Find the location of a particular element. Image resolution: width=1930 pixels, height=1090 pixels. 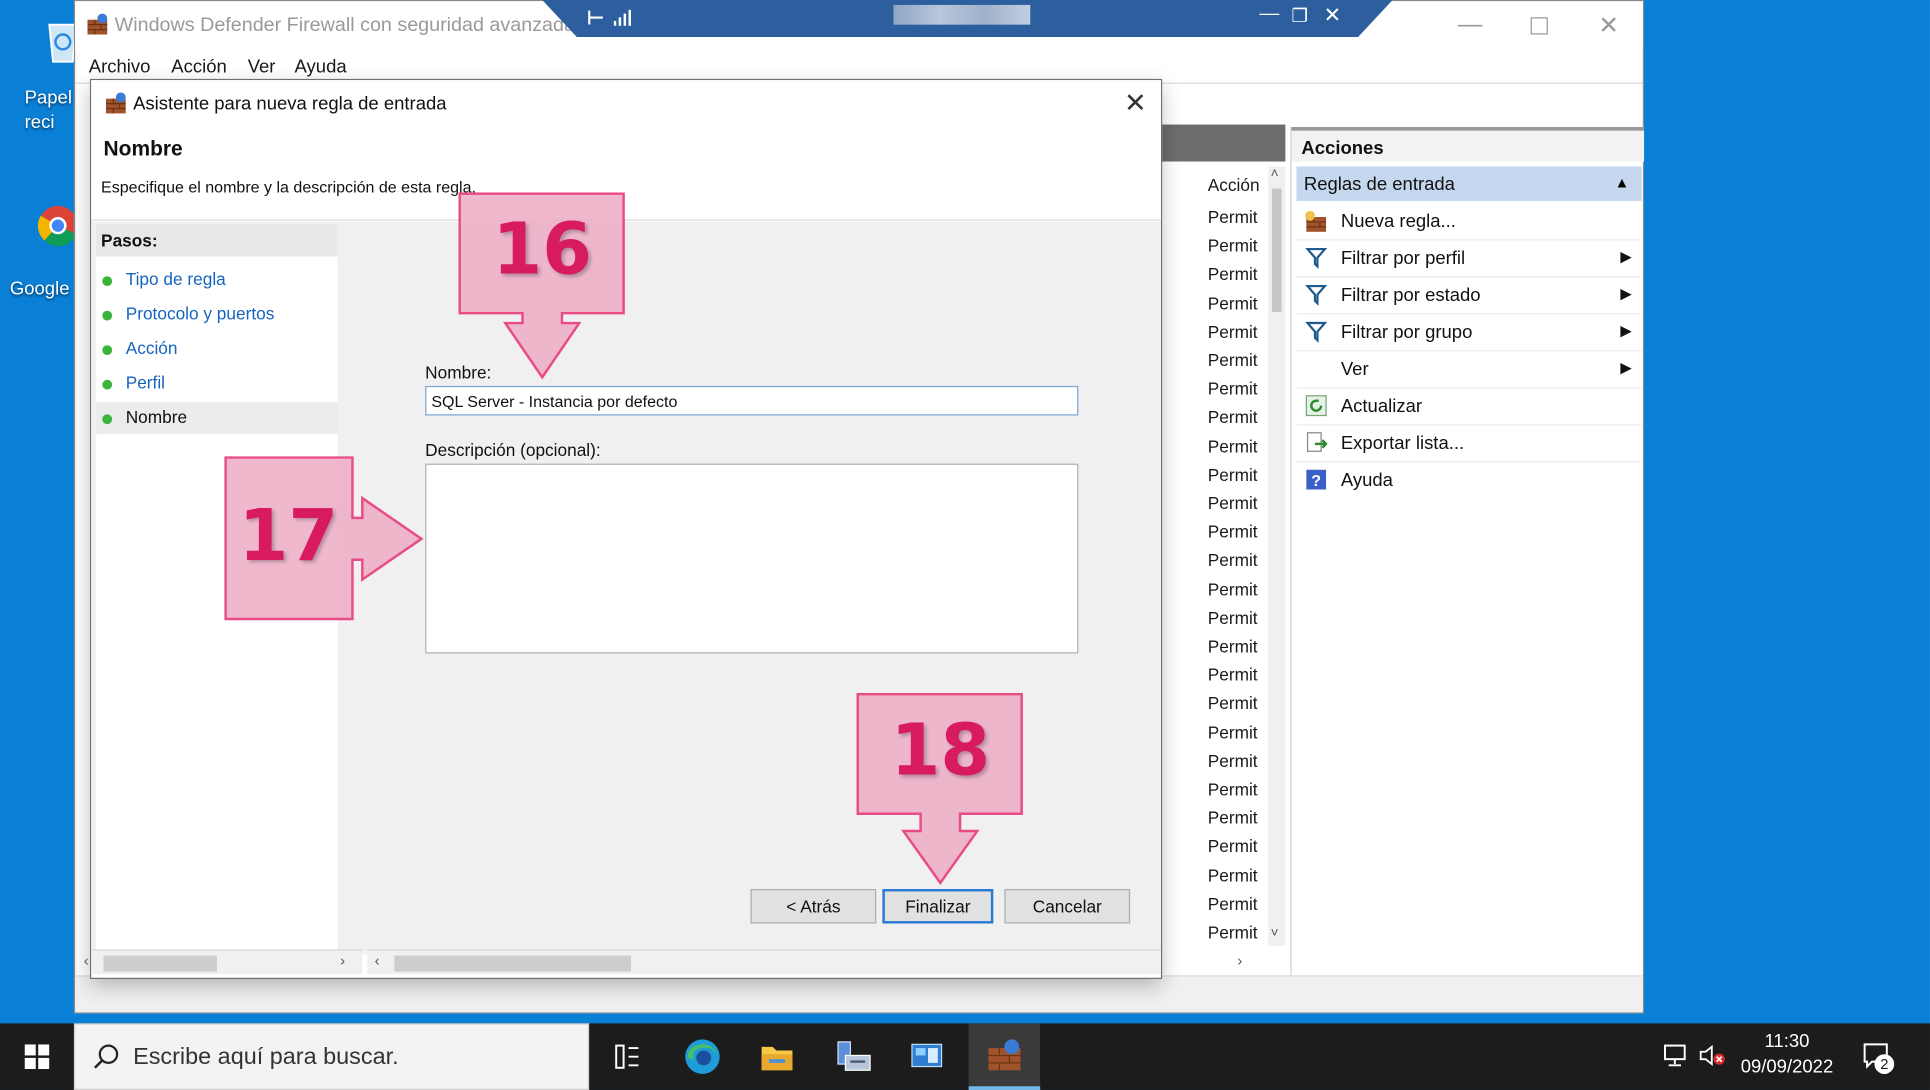

scroll-up-arrow: ˄ is located at coordinates (1275, 173).